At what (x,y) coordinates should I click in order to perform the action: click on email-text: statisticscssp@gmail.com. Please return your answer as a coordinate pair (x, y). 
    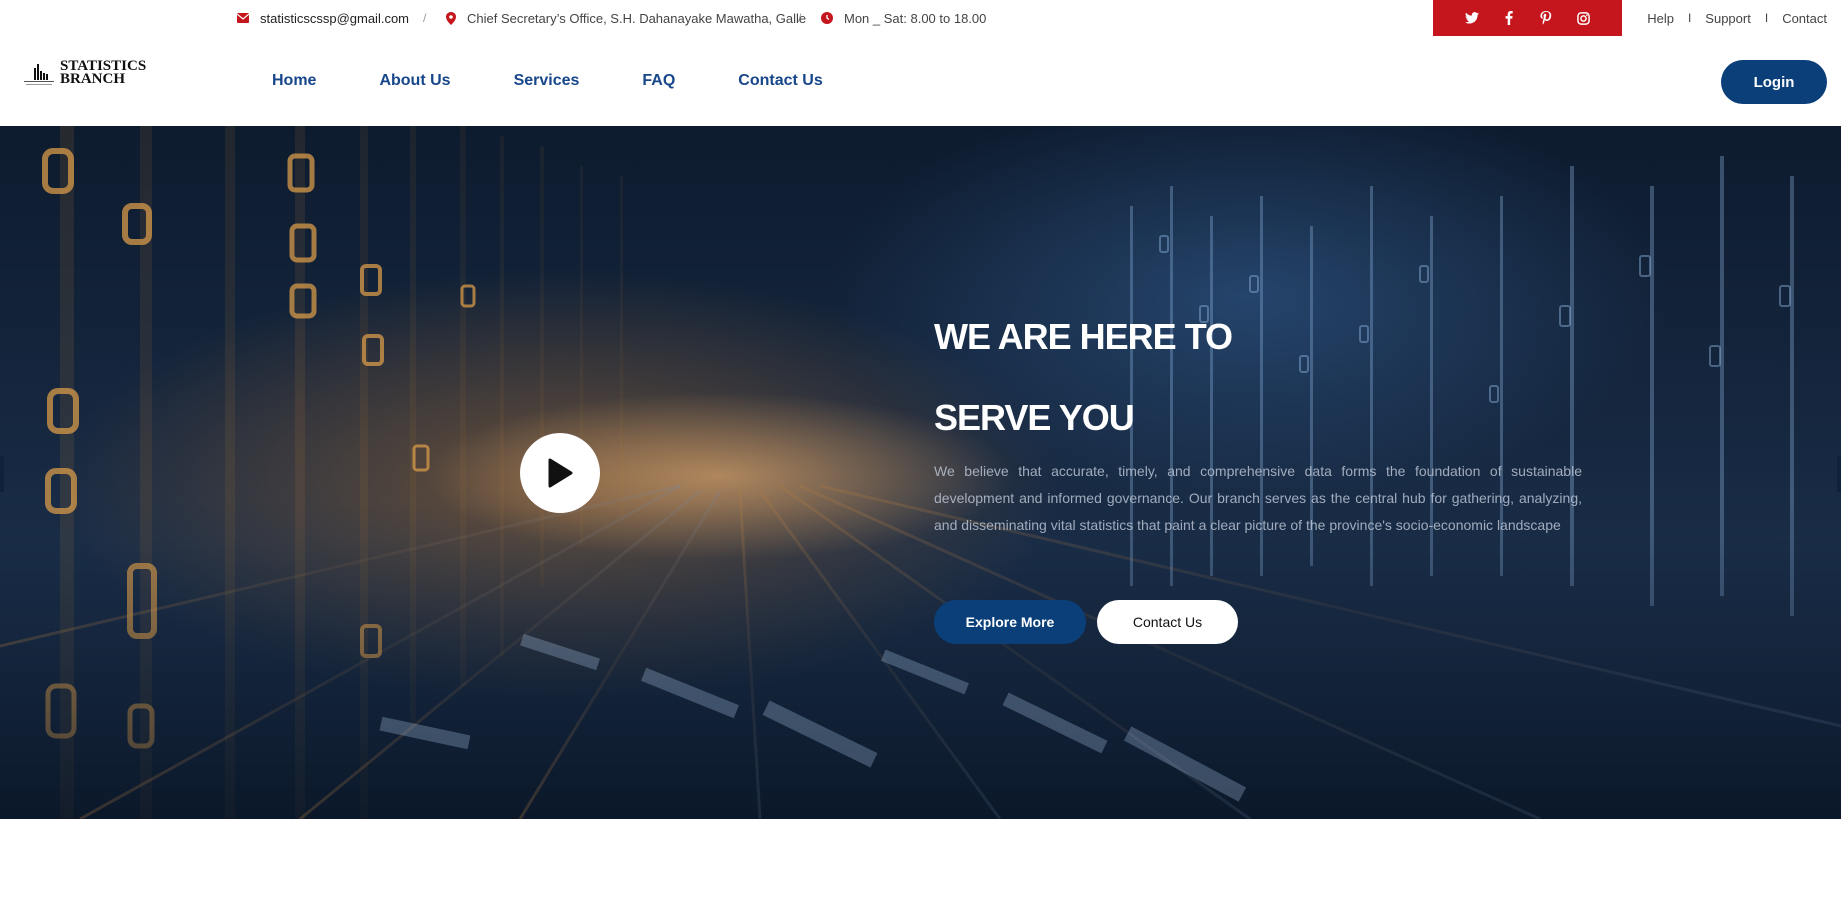
    Looking at the image, I should click on (334, 18).